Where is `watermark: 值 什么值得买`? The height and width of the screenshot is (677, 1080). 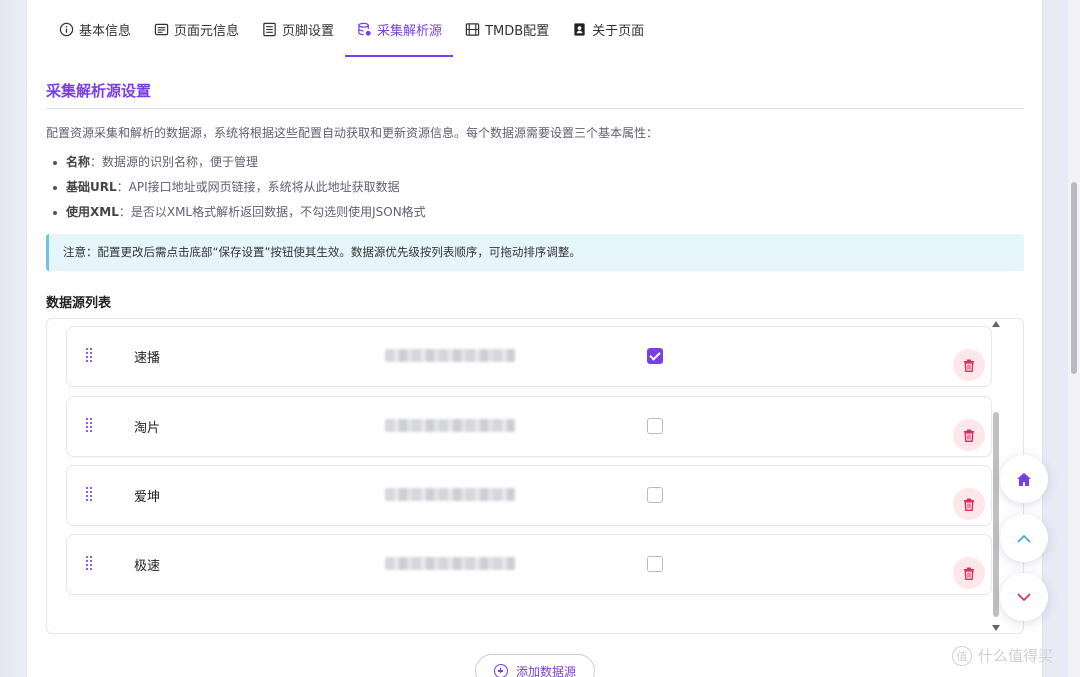 watermark: 值 什么值得买 is located at coordinates (1002, 655).